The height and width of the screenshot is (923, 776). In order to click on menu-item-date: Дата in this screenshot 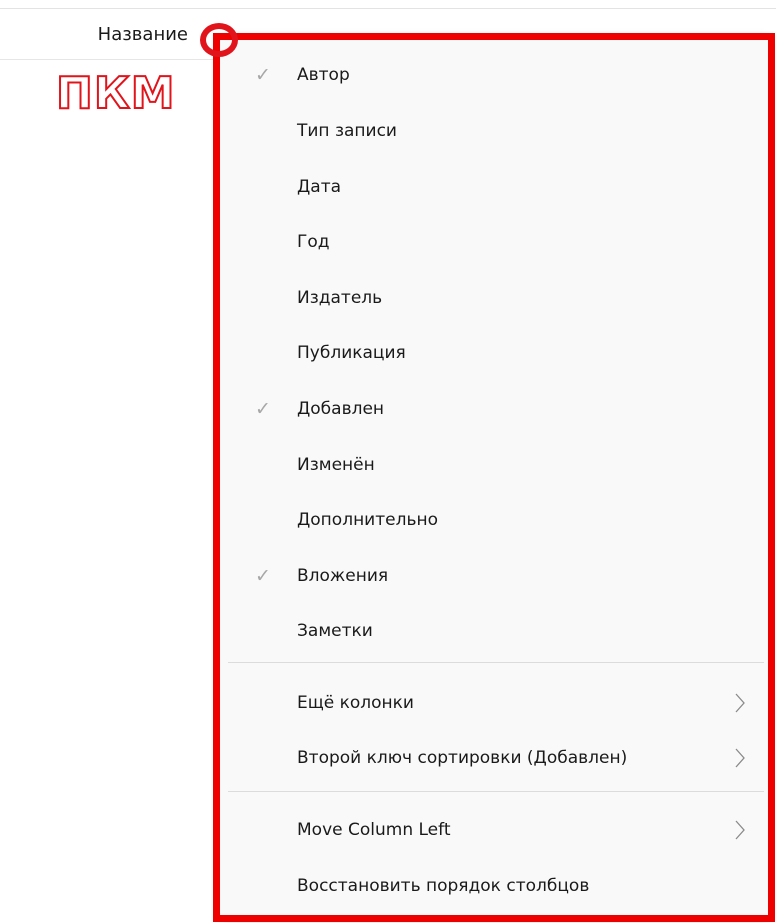, I will do `click(495, 187)`.